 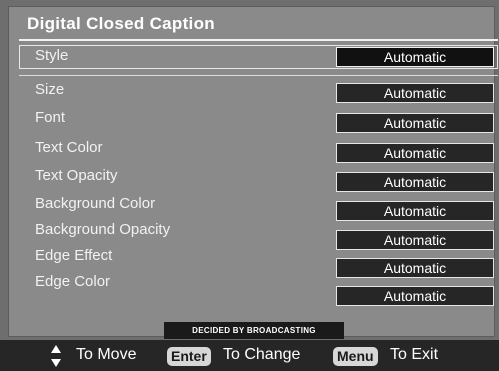 What do you see at coordinates (254, 330) in the screenshot?
I see `broadcasting-note: DECIDED BY BROADCASTING` at bounding box center [254, 330].